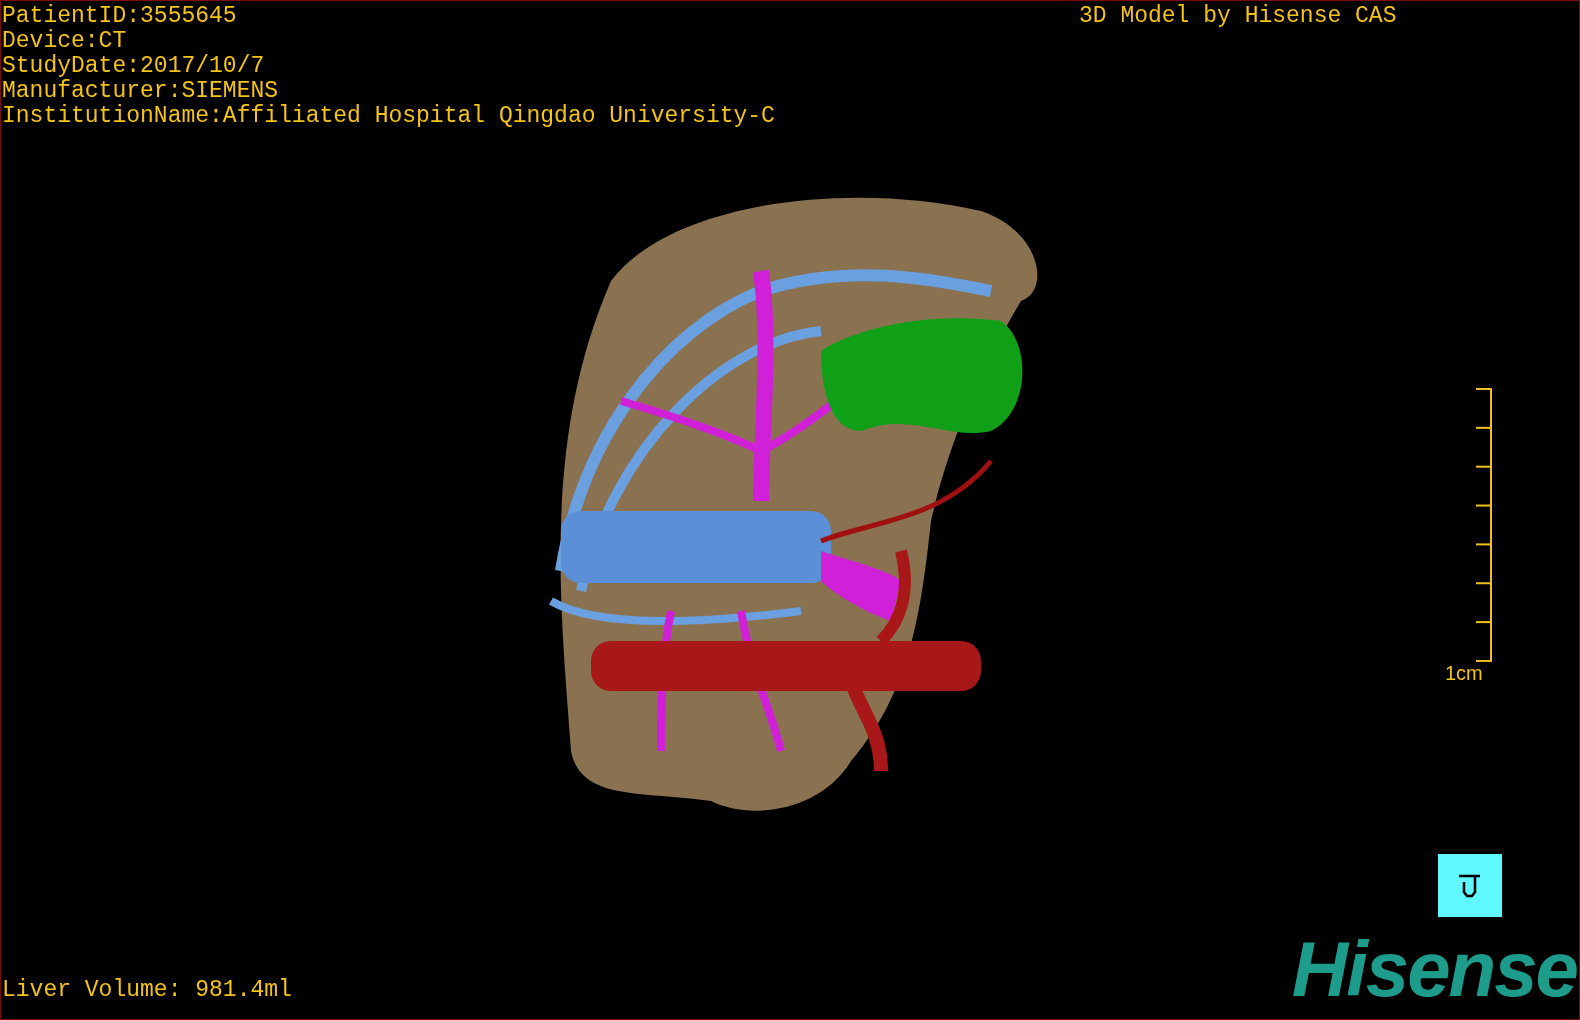 Image resolution: width=1580 pixels, height=1020 pixels. What do you see at coordinates (1434, 969) in the screenshot?
I see `brand-logo: Hisense` at bounding box center [1434, 969].